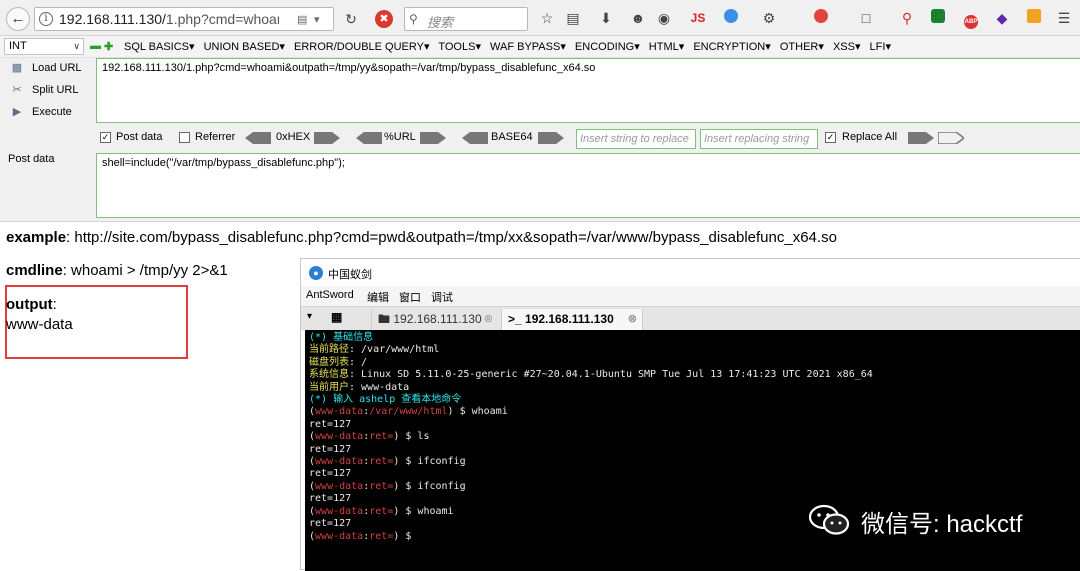 This screenshot has width=1080, height=571. What do you see at coordinates (159, 47) in the screenshot?
I see `menu-sql-basics: SQL BASICS▾` at bounding box center [159, 47].